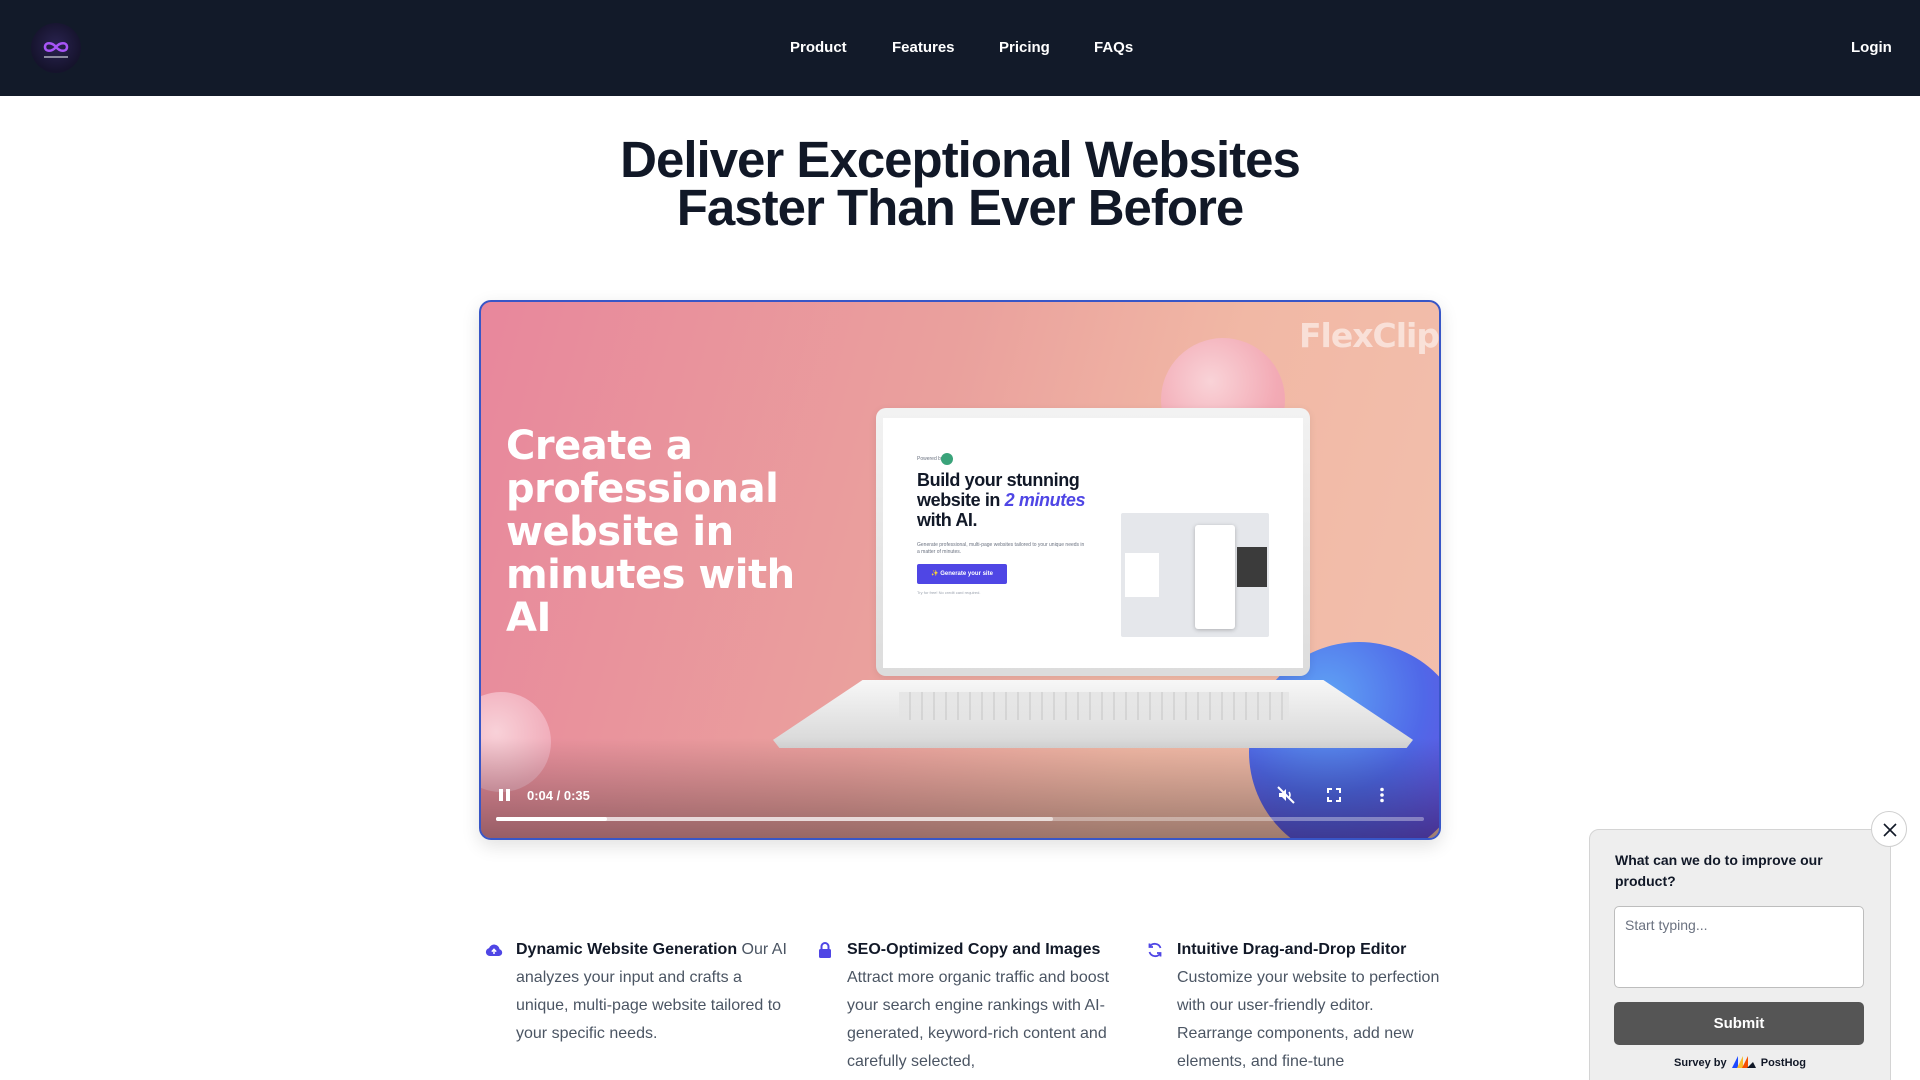 The image size is (1920, 1080). Describe the element at coordinates (923, 47) in the screenshot. I see `nav-link-features: Features` at that location.